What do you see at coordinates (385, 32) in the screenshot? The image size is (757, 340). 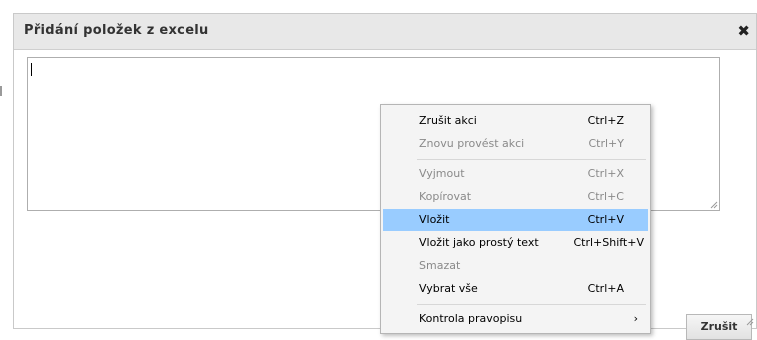 I see `dialog-titlebar: Přidání položek z excelu ✖` at bounding box center [385, 32].